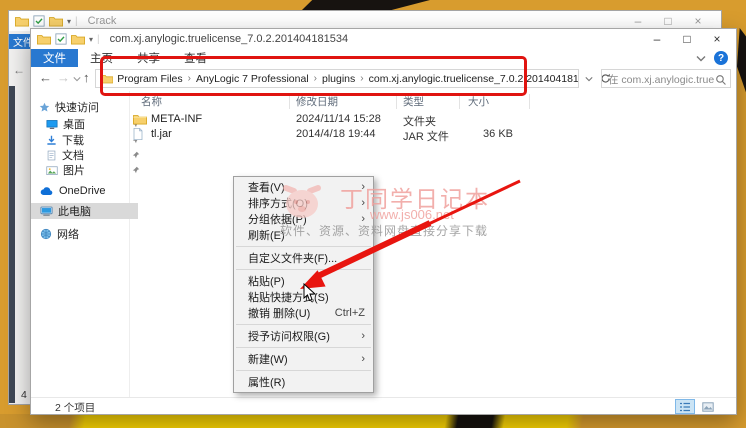  I want to click on menu-item-paste-shortcut: 粘贴快捷方式(S), so click(303, 297).